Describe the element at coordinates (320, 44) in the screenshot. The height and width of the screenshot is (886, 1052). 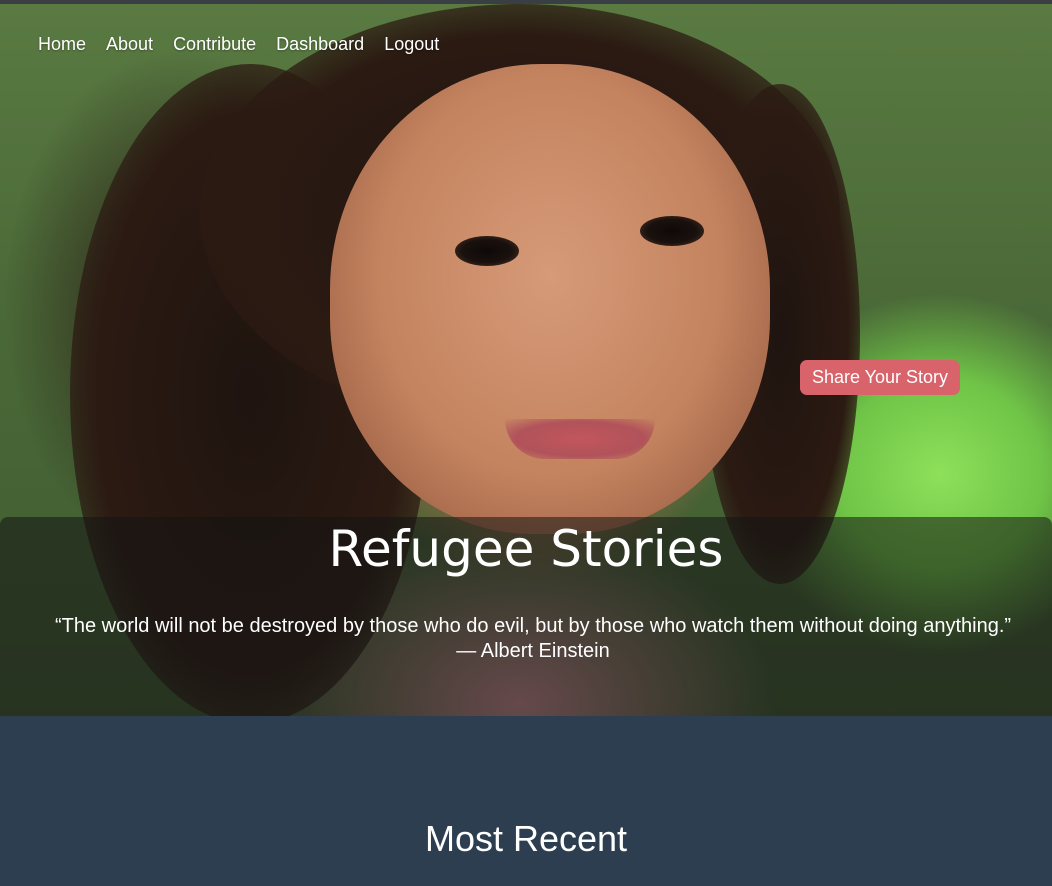
I see `nav-link-dashboard: Dashboard` at that location.